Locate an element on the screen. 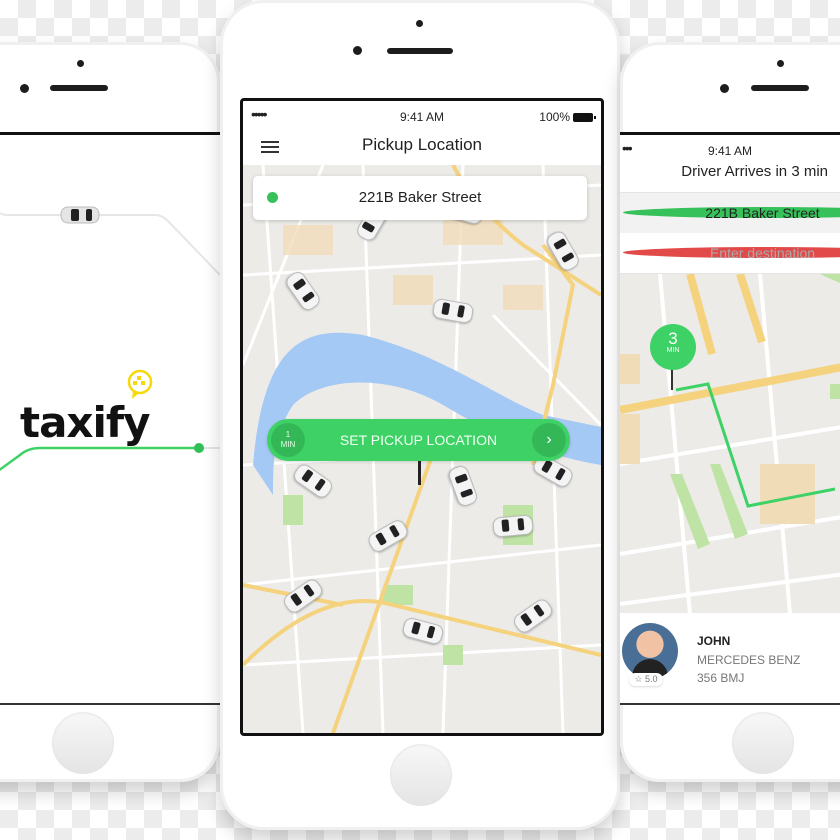 The image size is (840, 840). car-marker-icon is located at coordinates (513, 526).